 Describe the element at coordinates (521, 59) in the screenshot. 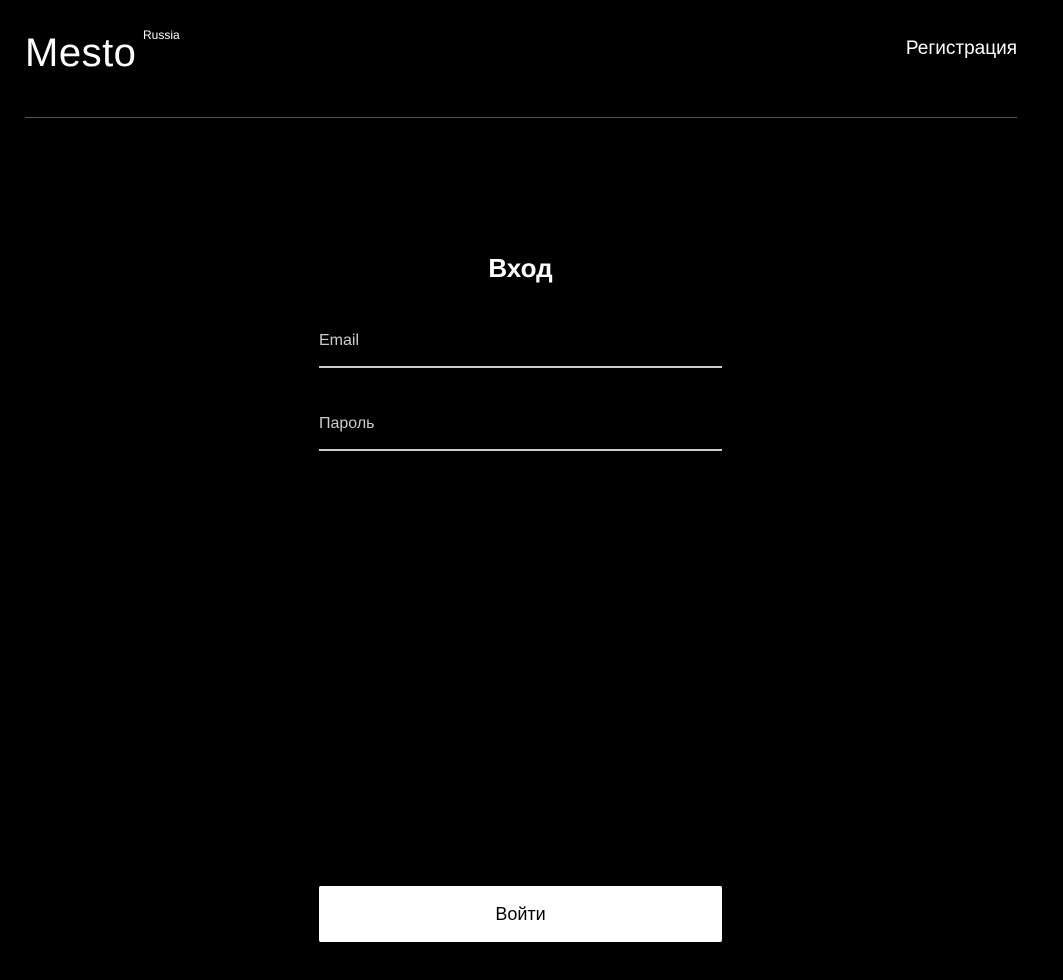

I see `header: Mesto Russia Регистрация` at that location.